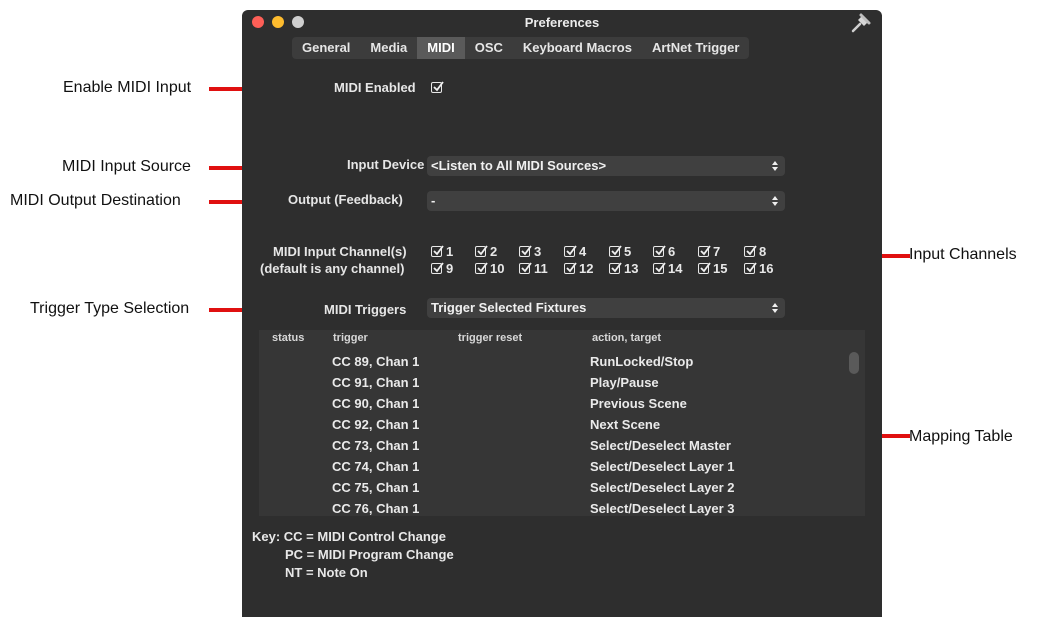  Describe the element at coordinates (606, 201) in the screenshot. I see `output-feedback-popup: -` at that location.